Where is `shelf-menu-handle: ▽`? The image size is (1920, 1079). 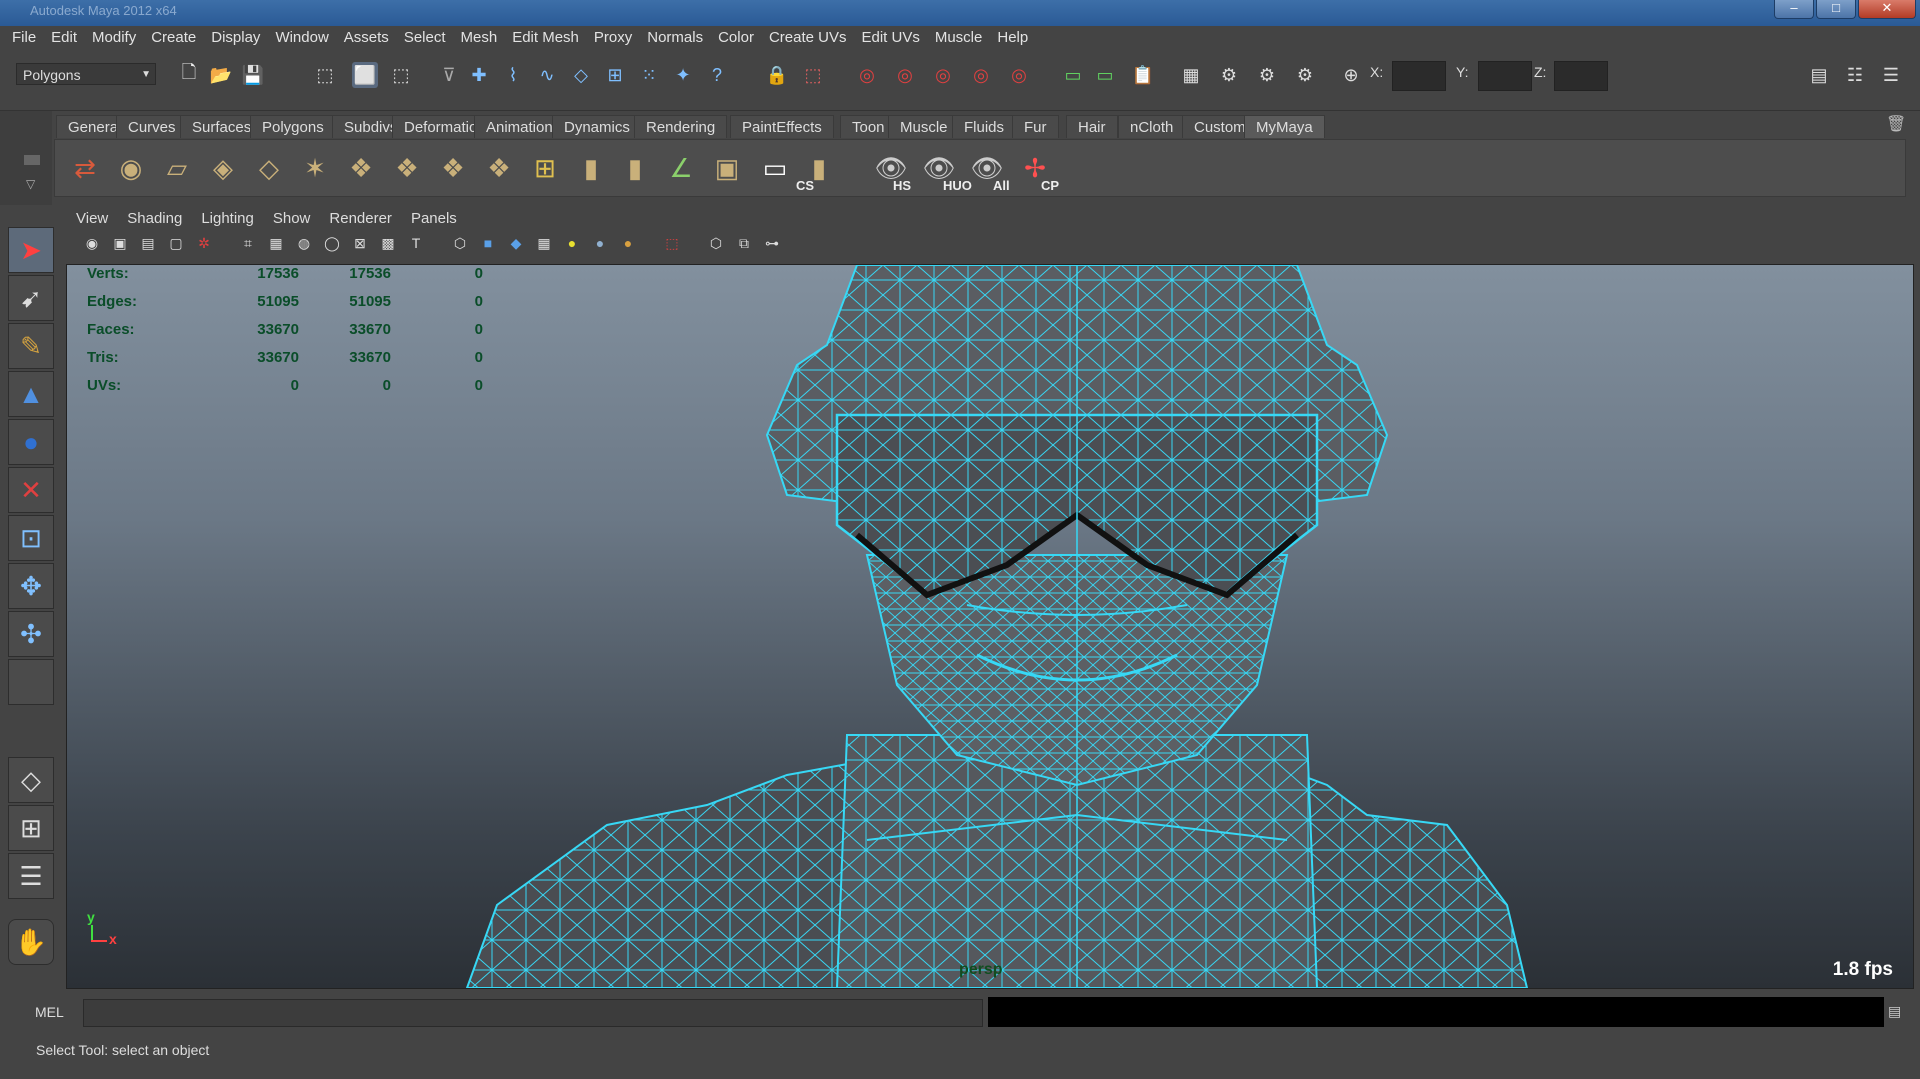 shelf-menu-handle: ▽ is located at coordinates (26, 158).